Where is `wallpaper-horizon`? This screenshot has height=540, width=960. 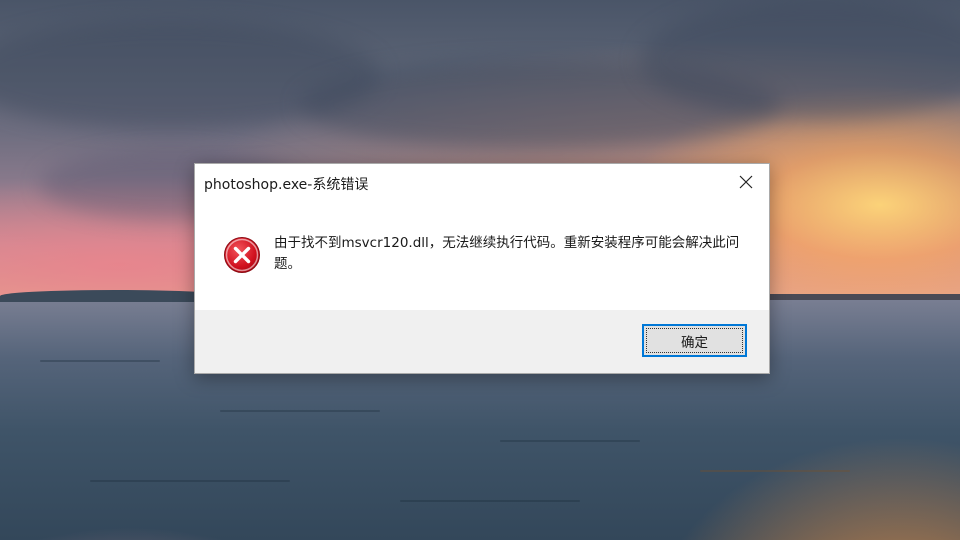 wallpaper-horizon is located at coordinates (860, 297).